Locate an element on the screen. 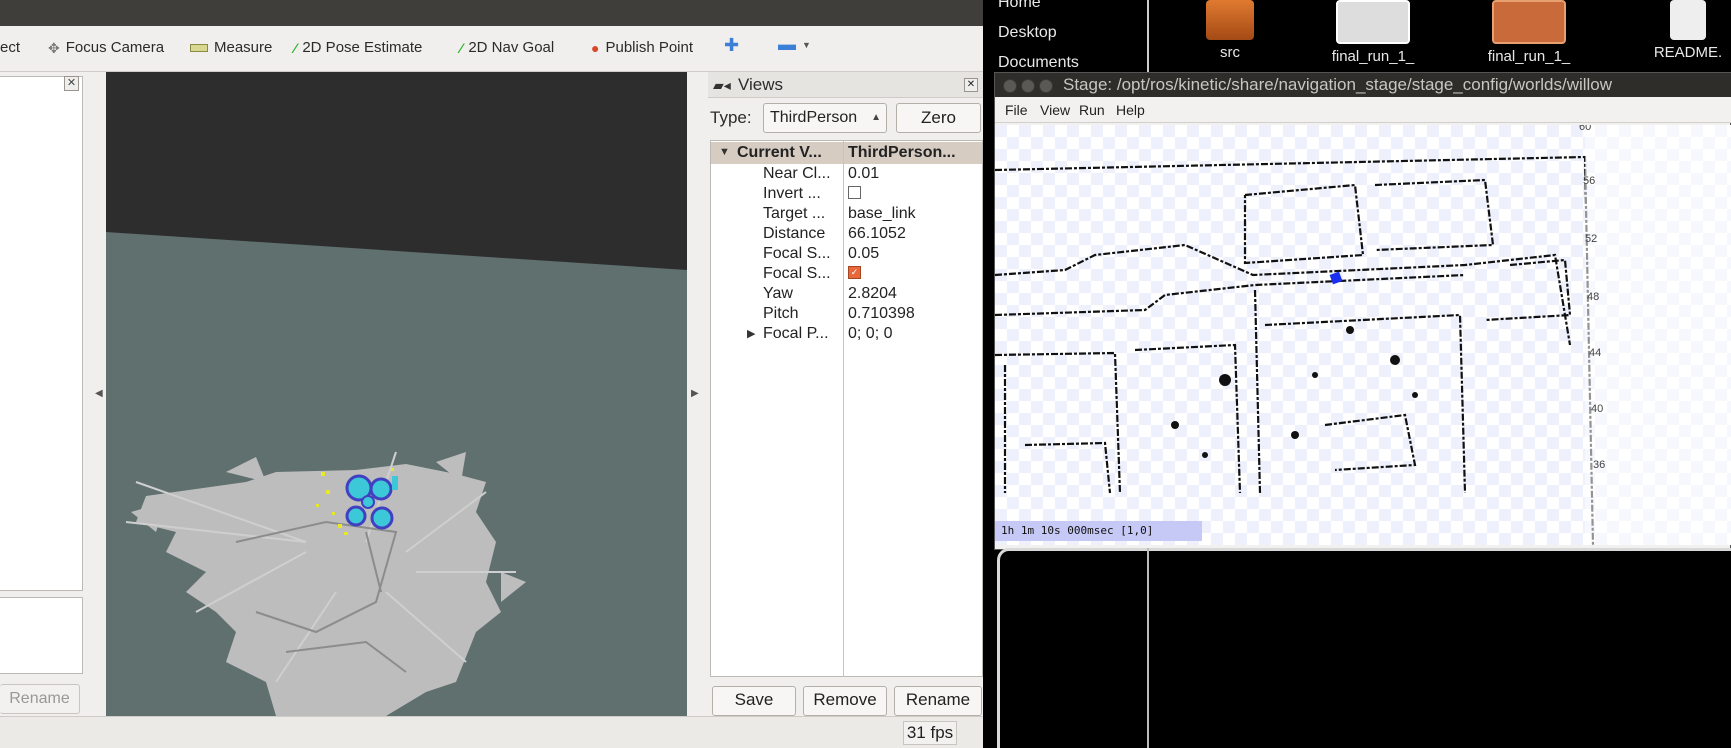 This screenshot has height=748, width=1731. remove-tool-button: ▬ ▼ is located at coordinates (794, 44).